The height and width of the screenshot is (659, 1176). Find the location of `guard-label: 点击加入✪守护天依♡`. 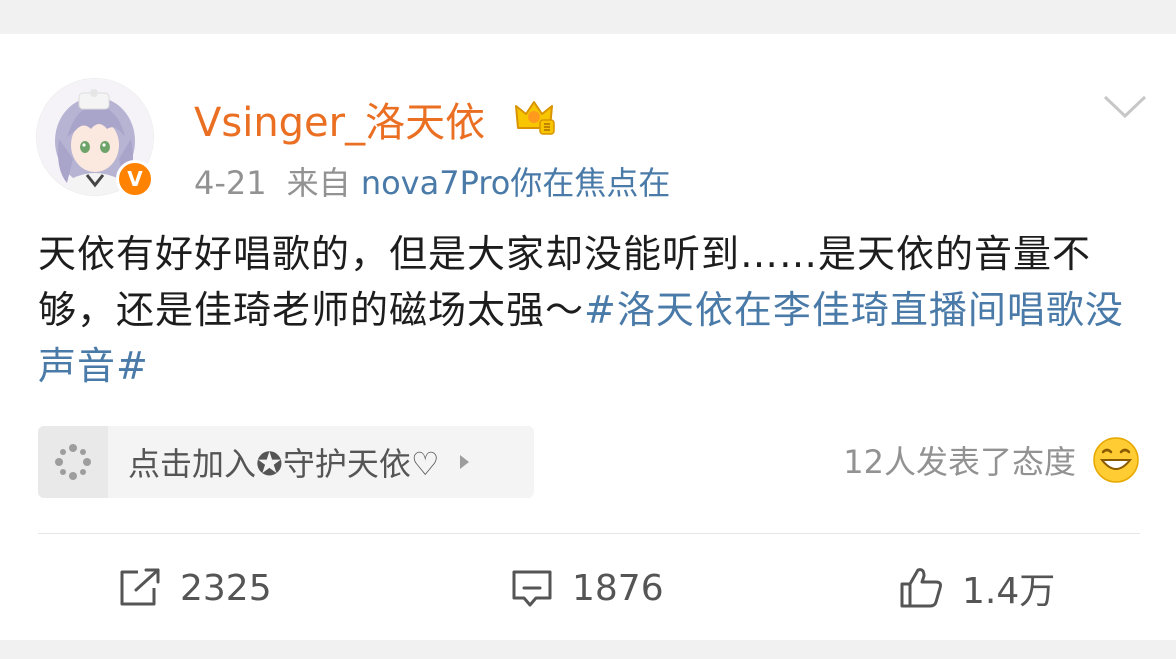

guard-label: 点击加入✪守护天依♡ is located at coordinates (284, 464).